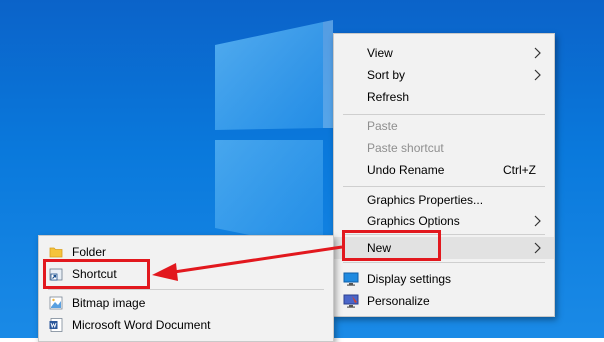  What do you see at coordinates (519, 170) in the screenshot?
I see `shortcut-text: Ctrl+Z` at bounding box center [519, 170].